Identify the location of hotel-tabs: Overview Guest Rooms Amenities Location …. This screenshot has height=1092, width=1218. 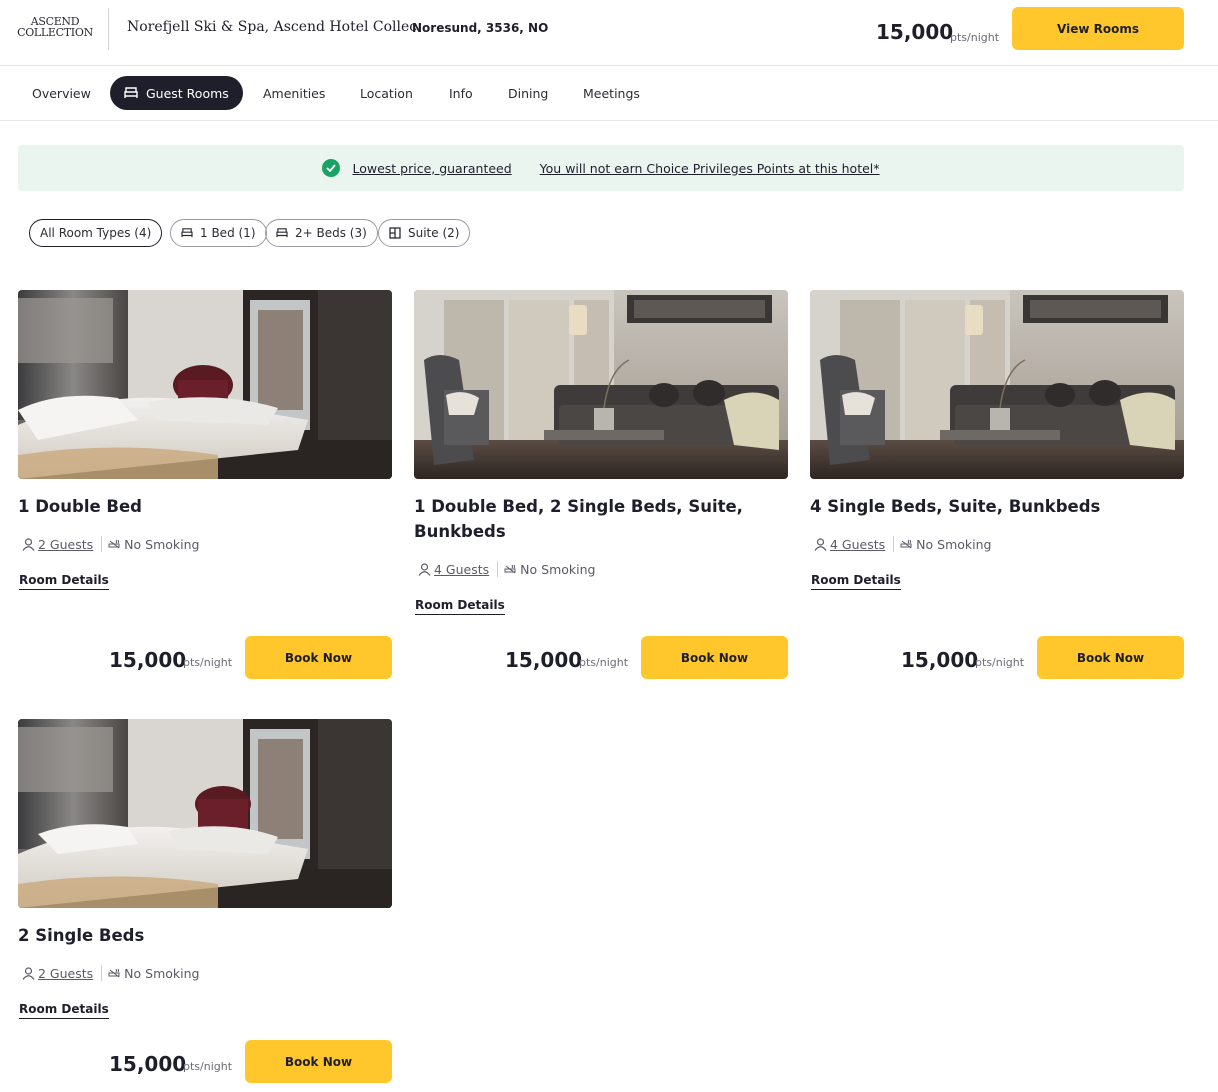
(609, 93).